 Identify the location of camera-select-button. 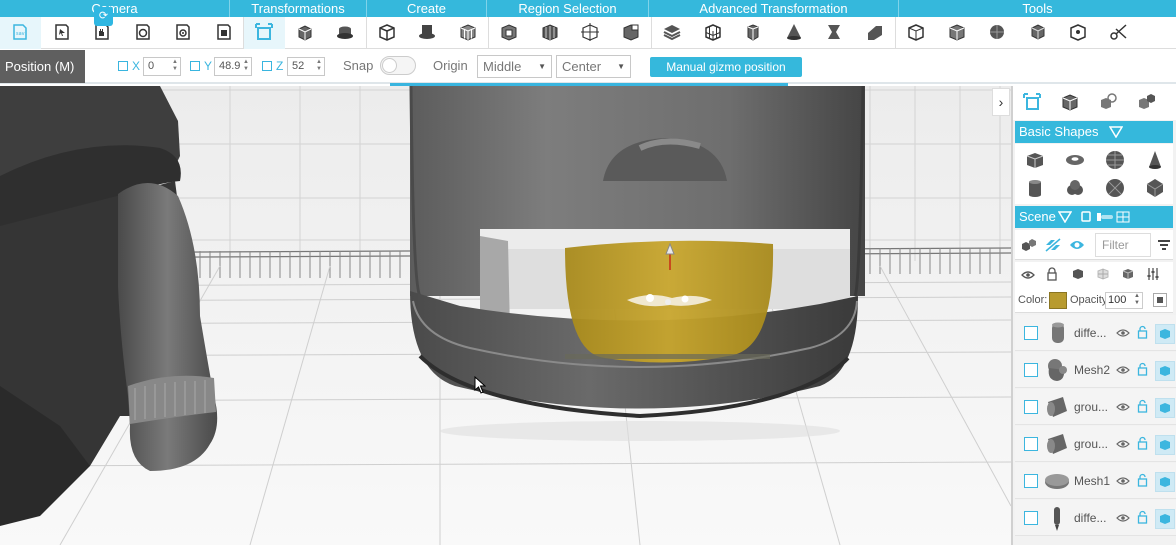
(61, 33).